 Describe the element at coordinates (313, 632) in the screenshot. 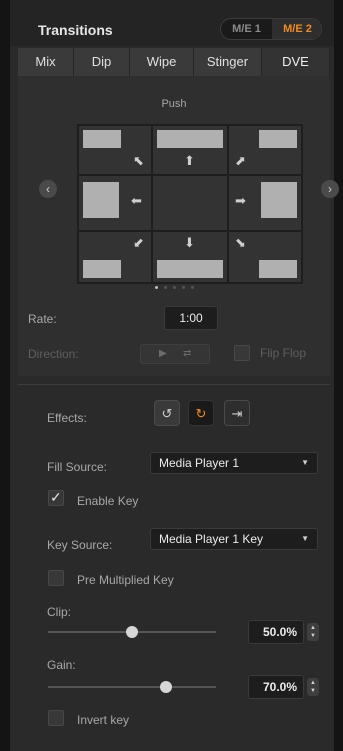

I see `clip-stepper: ▲ ▼` at that location.